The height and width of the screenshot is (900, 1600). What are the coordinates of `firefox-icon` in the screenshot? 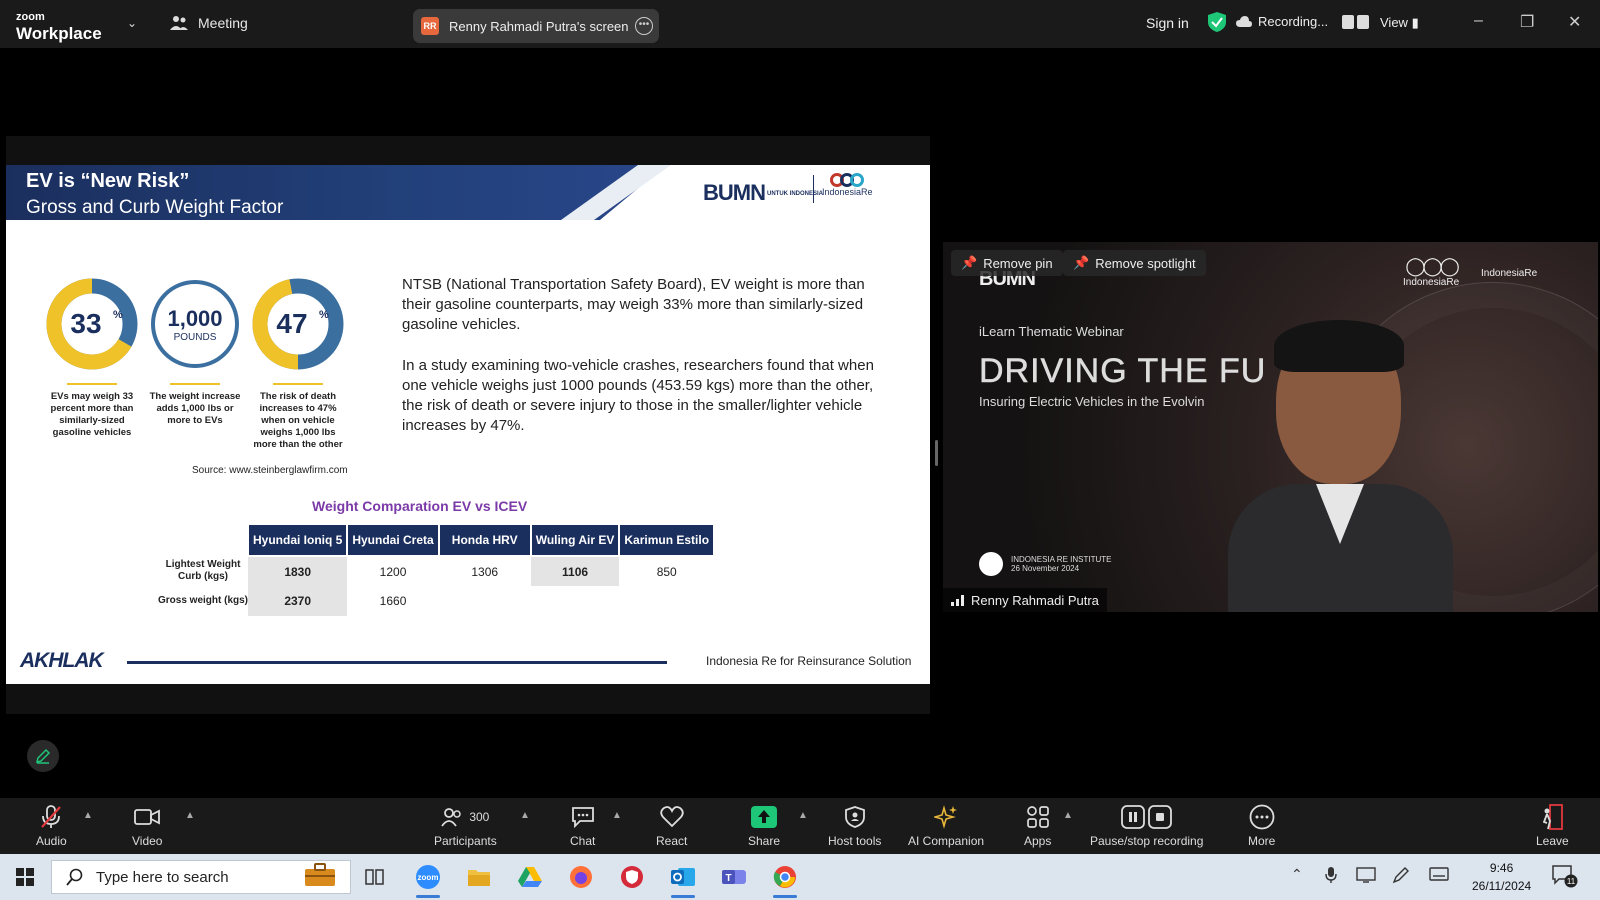 It's located at (581, 877).